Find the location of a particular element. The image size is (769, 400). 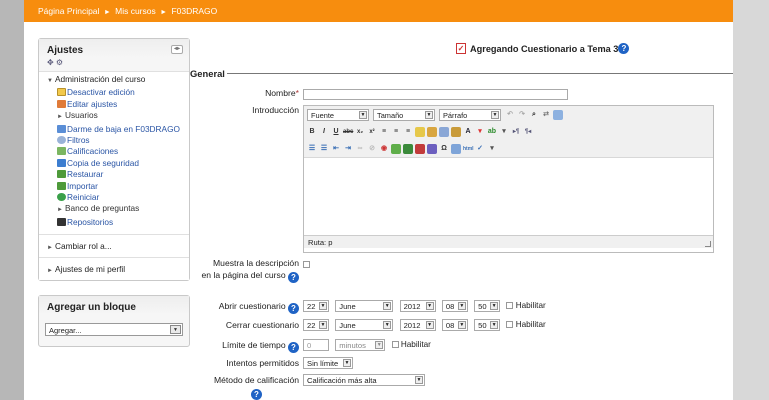

clean-icon is located at coordinates (420, 131).